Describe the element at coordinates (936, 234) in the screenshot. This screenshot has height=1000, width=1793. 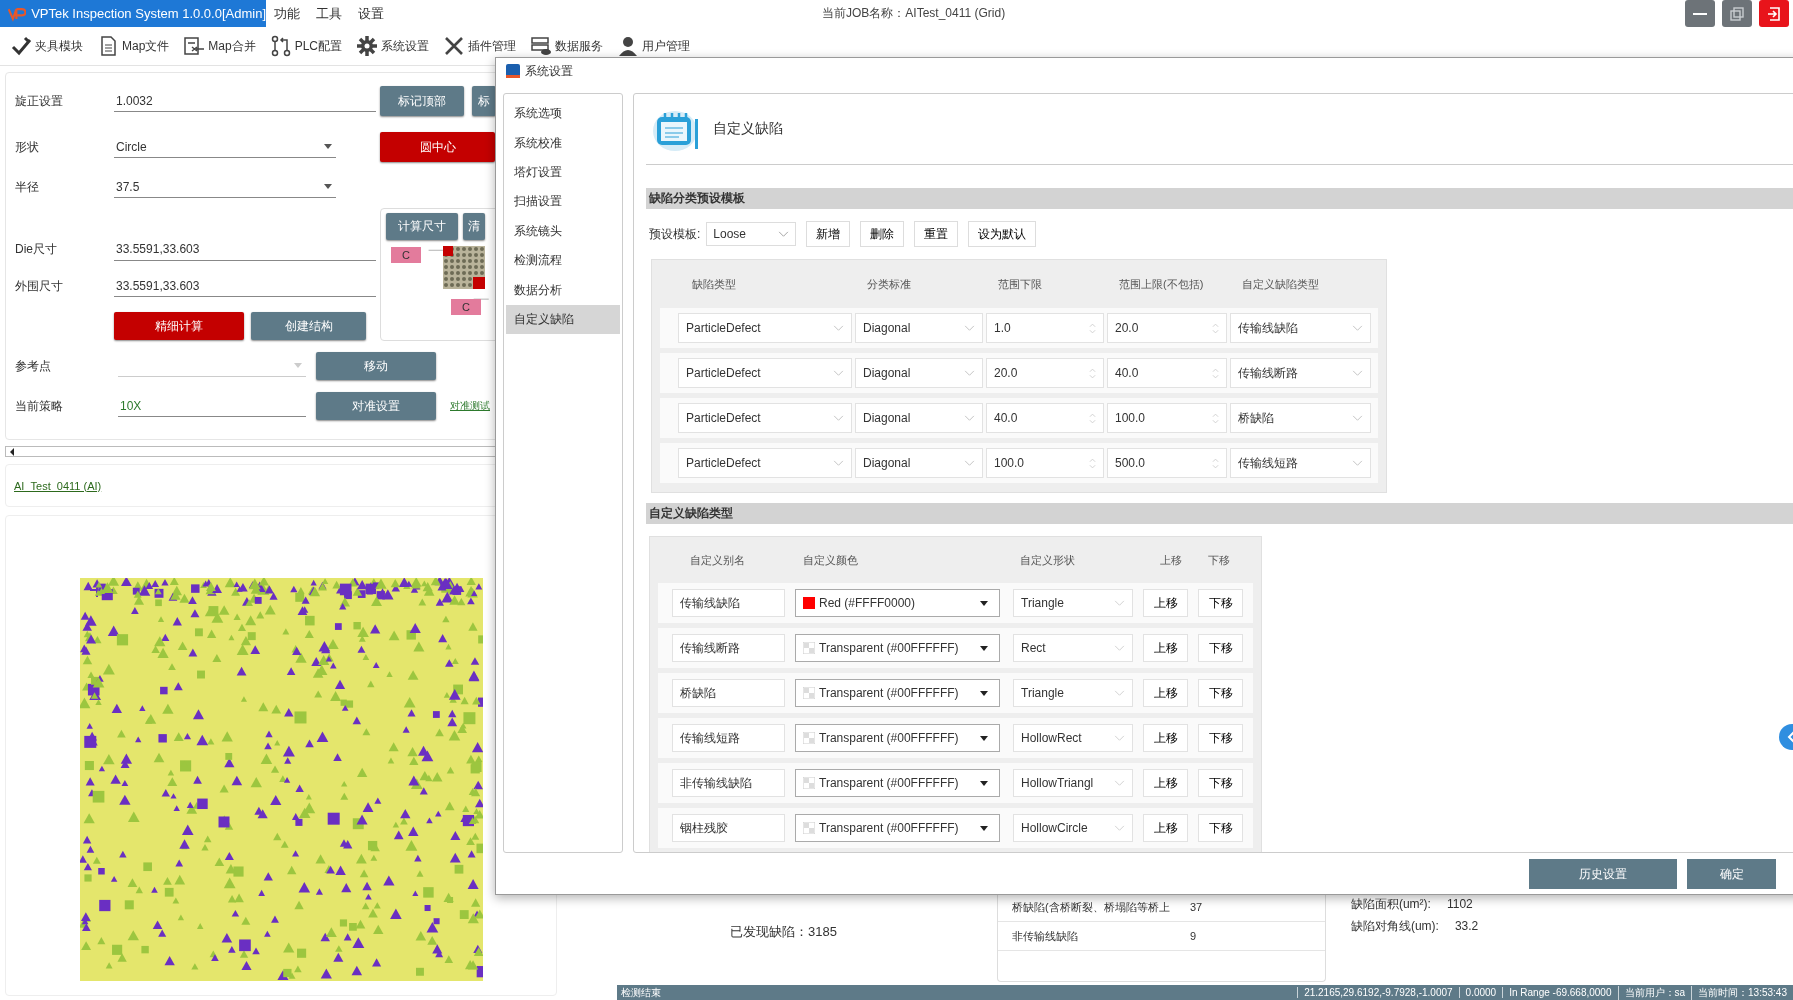
I see `preset-button: 重置` at that location.